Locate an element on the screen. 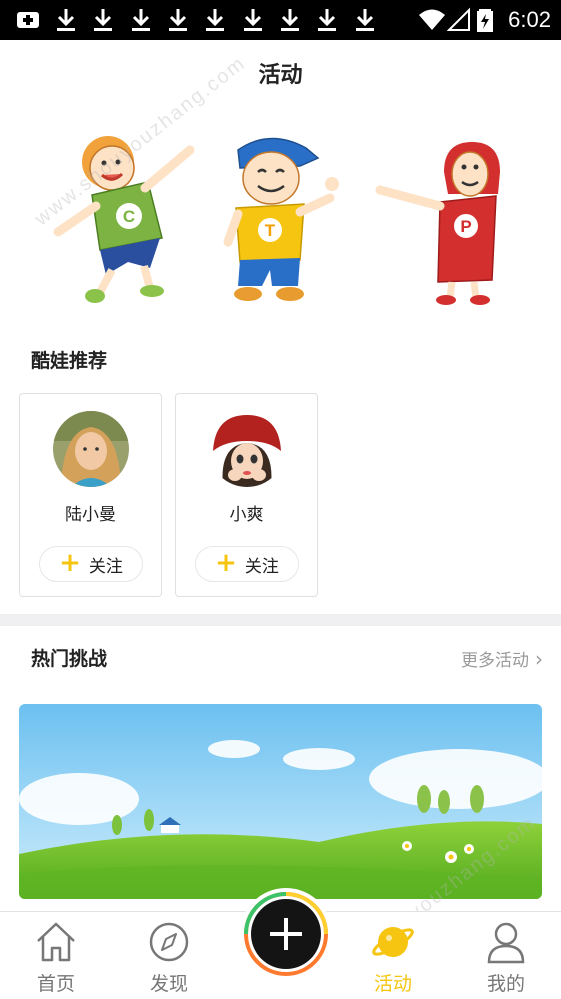  chevron-right-icon: › is located at coordinates (539, 658).